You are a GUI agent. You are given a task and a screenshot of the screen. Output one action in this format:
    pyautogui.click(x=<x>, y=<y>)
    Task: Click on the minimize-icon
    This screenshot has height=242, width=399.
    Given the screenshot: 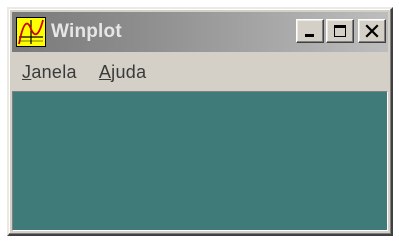 What is the action you would take?
    pyautogui.click(x=309, y=35)
    